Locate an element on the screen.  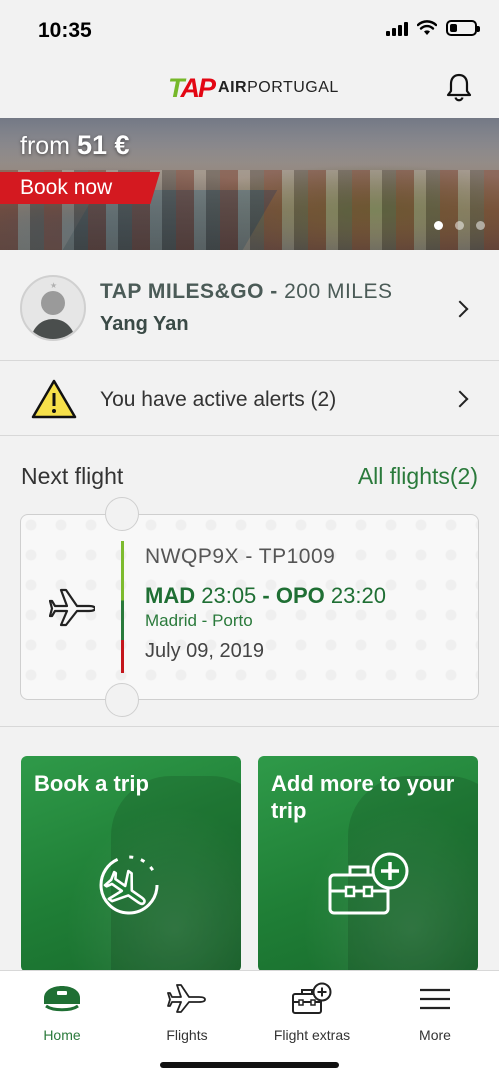
battery-icon is located at coordinates (463, 28).